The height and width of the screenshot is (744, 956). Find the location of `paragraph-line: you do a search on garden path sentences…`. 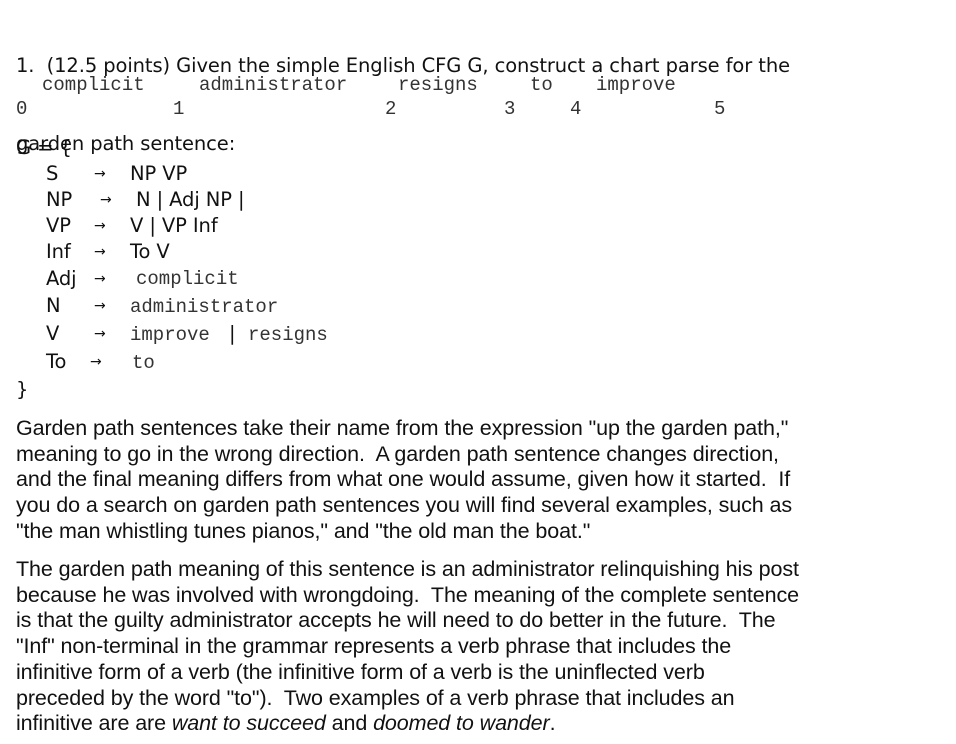

paragraph-line: you do a search on garden path sentences… is located at coordinates (404, 505).